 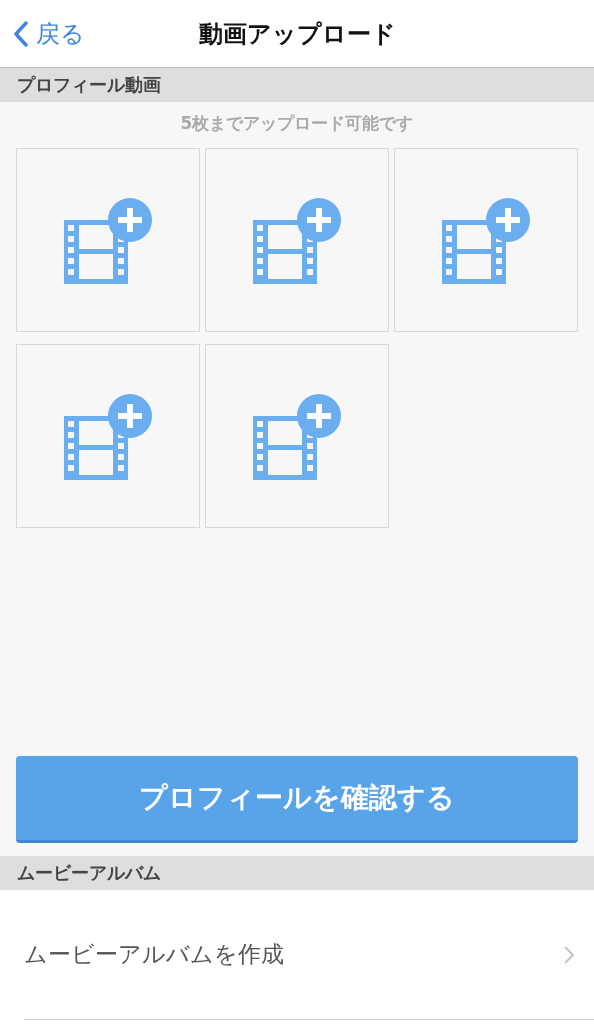 I want to click on back-button: 戻る, so click(x=49, y=34).